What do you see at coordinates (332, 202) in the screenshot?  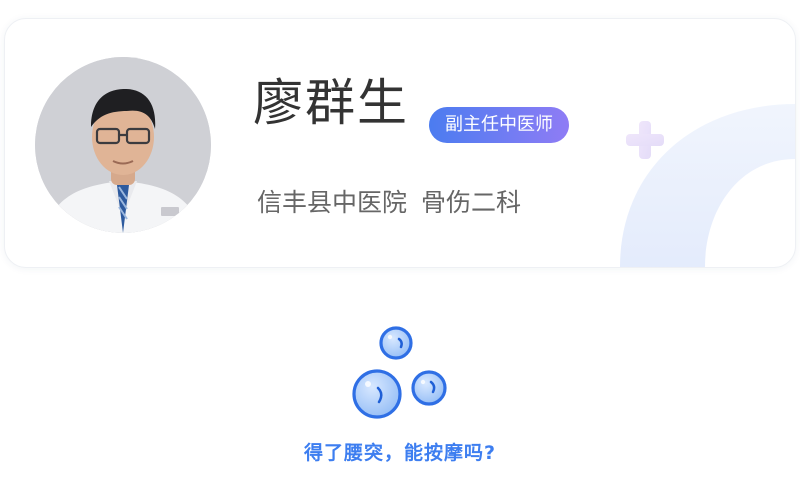 I see `hospital-name: 信丰县中医院` at bounding box center [332, 202].